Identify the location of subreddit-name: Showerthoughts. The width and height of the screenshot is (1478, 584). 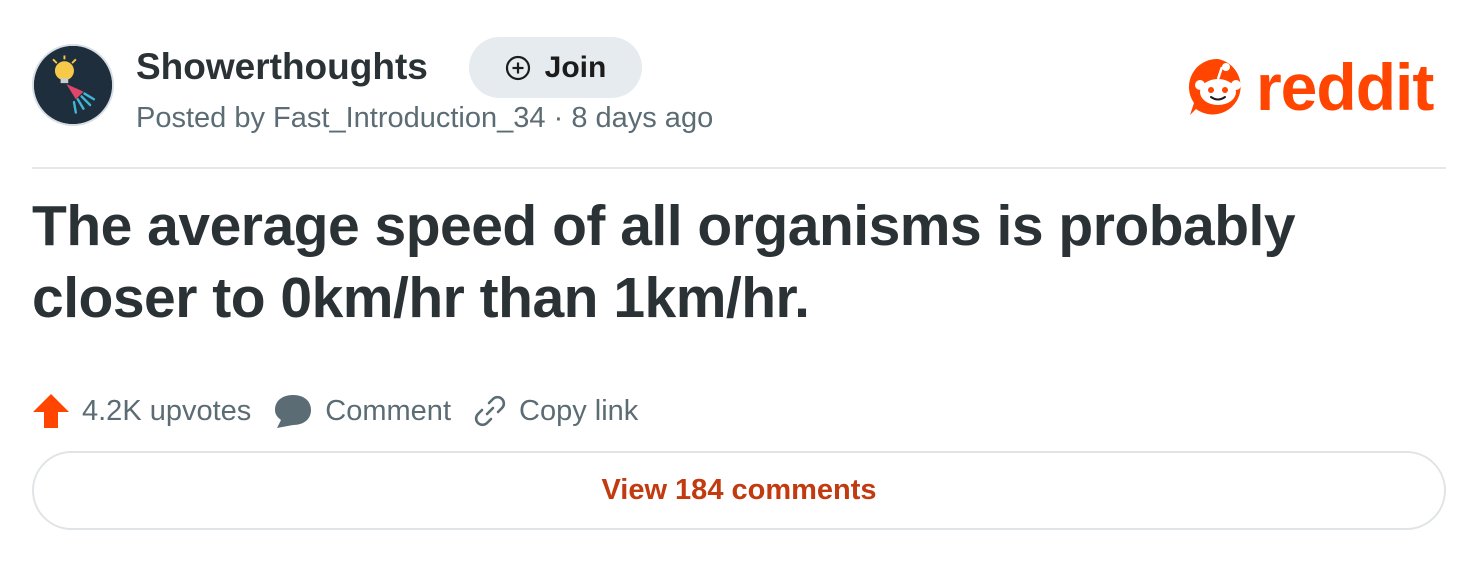
(282, 67).